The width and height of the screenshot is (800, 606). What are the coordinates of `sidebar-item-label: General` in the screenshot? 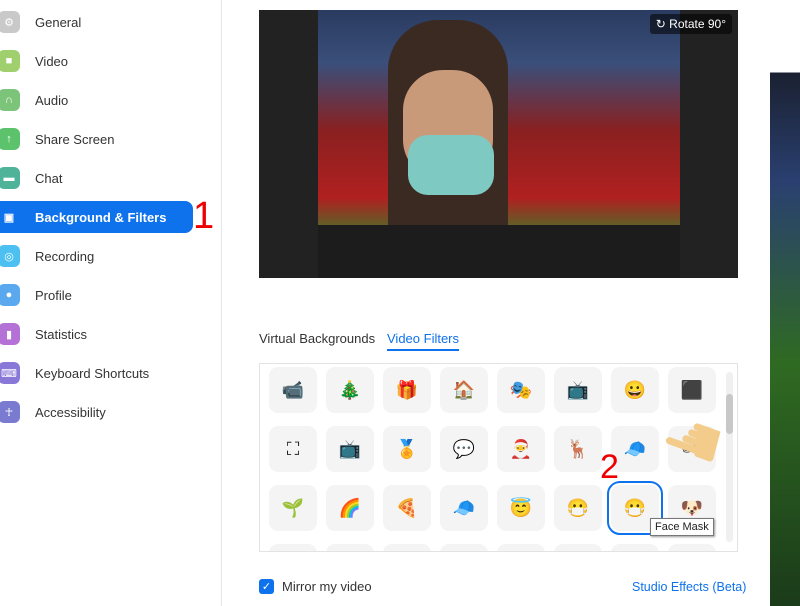 It's located at (58, 22).